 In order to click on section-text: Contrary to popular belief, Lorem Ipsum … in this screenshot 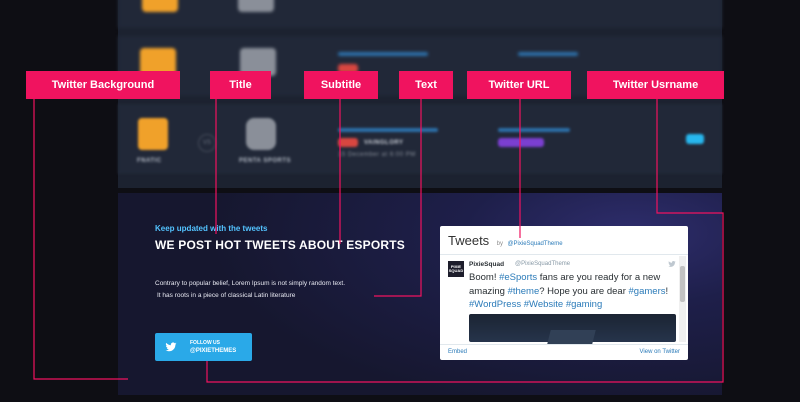, I will do `click(275, 290)`.